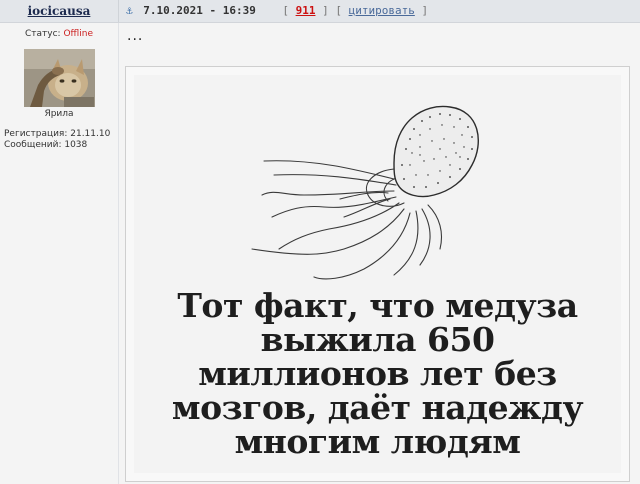  What do you see at coordinates (46, 145) in the screenshot?
I see `messages-count: Сообщений: 1038` at bounding box center [46, 145].